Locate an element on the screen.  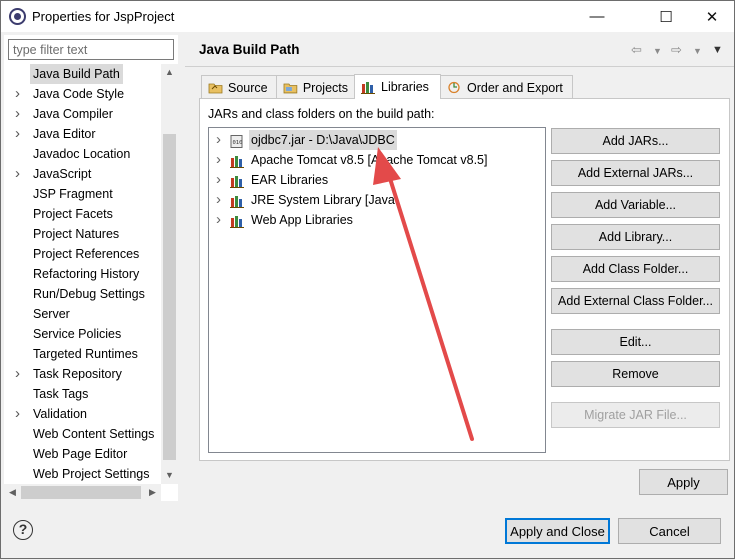
nav-item: › JavaScript is located at coordinates (82, 174).